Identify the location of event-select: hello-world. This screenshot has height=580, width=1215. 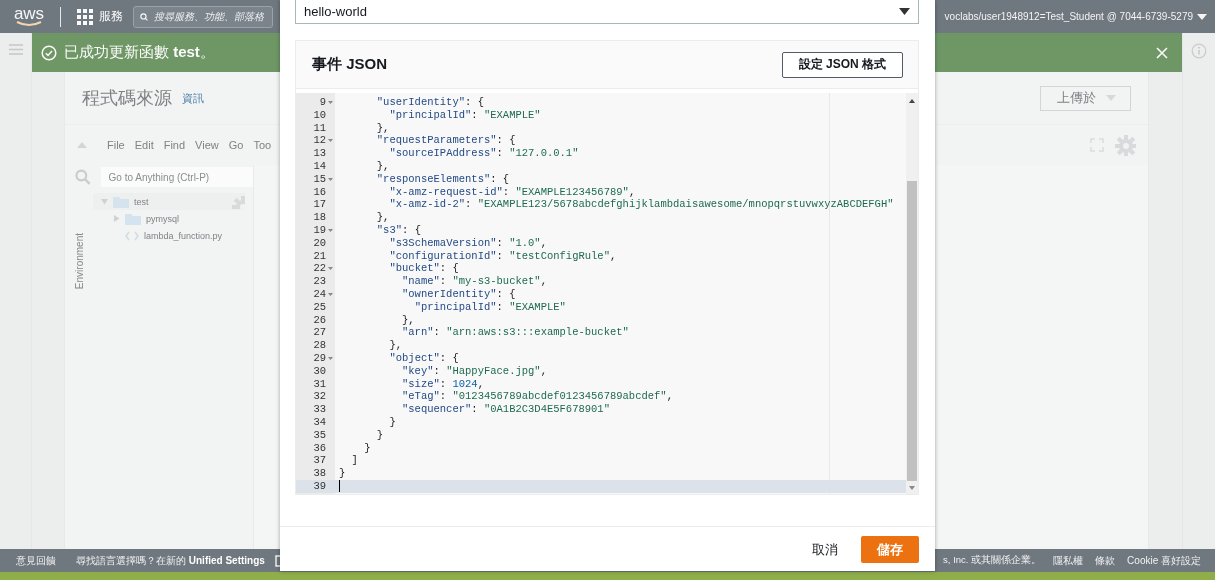
(607, 12).